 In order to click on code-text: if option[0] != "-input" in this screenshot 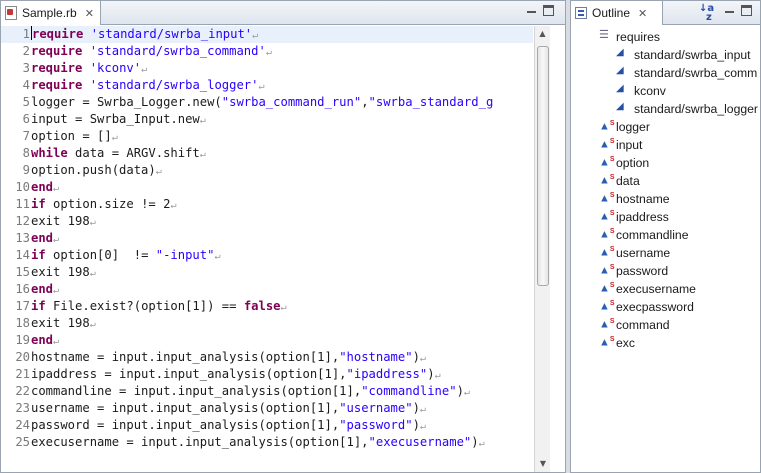, I will do `click(123, 255)`.